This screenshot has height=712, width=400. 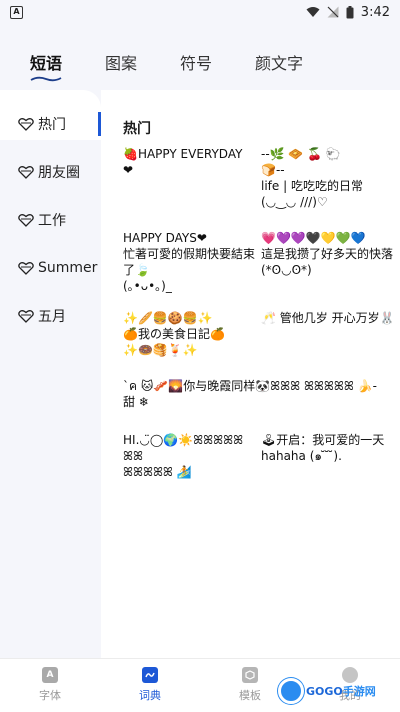 I want to click on sidebar-item-summer: Summer, so click(x=50, y=268).